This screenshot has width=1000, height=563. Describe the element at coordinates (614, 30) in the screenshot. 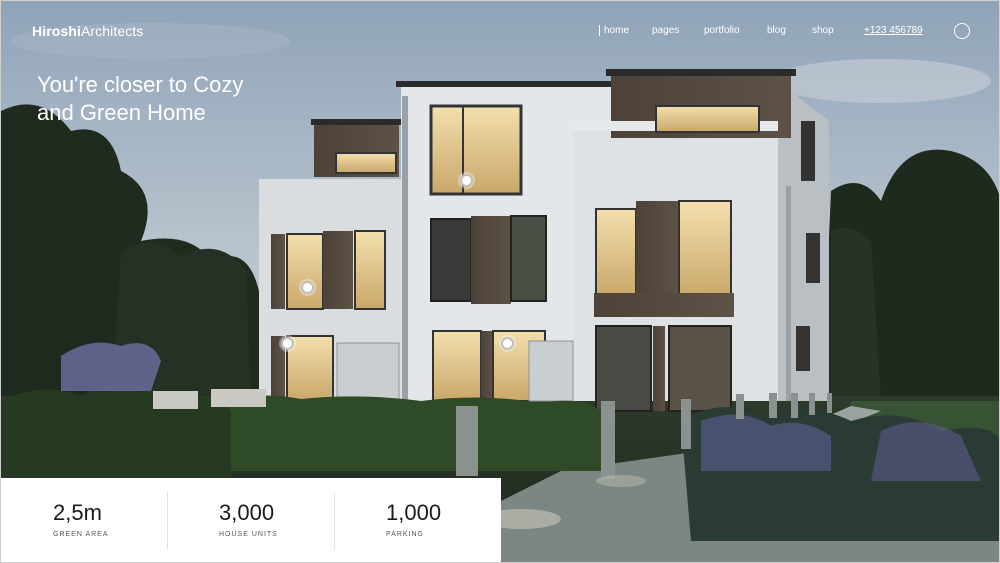

I see `nav-item-home: home` at that location.